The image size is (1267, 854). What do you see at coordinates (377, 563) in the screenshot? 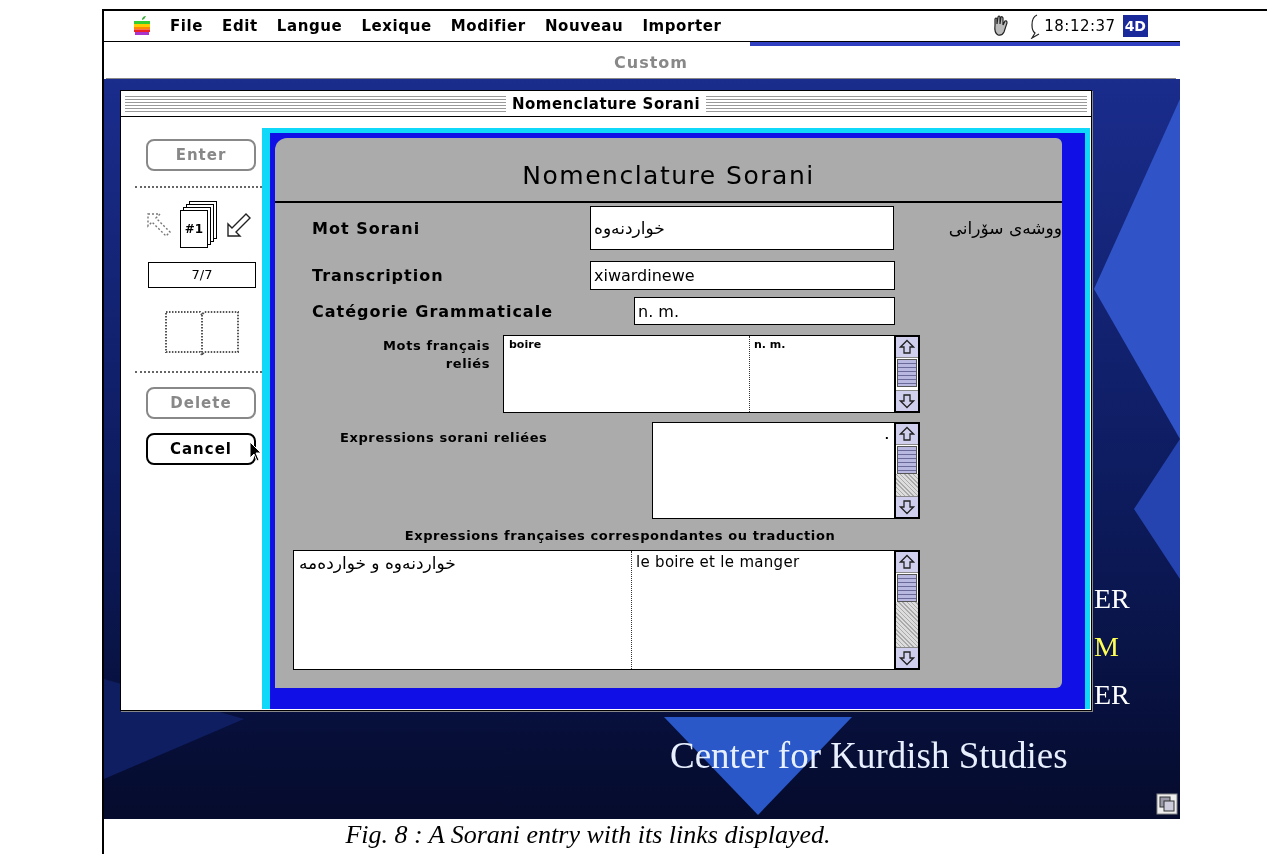
I see `list-cell-text: خواردنەوە و خواردەمە` at bounding box center [377, 563].